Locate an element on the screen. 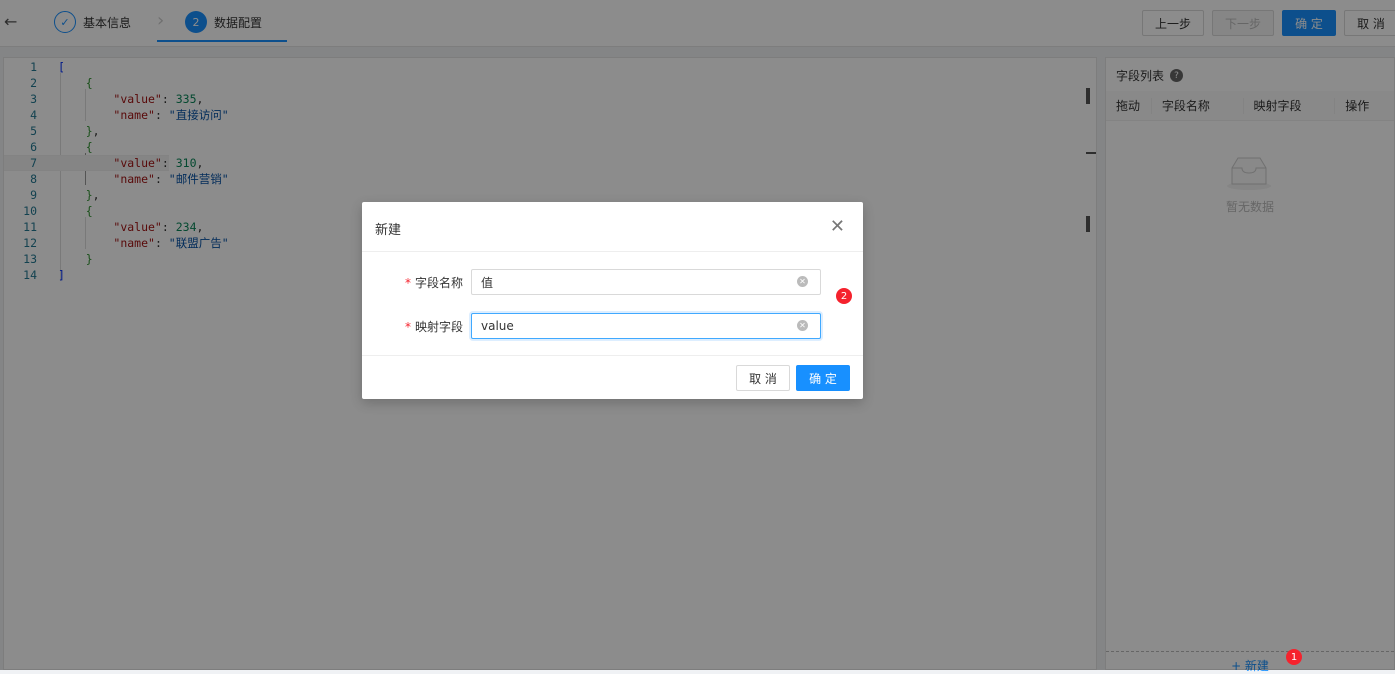 The image size is (1395, 674). form-row-mapping: *映射字段 ✕ is located at coordinates (612, 326).